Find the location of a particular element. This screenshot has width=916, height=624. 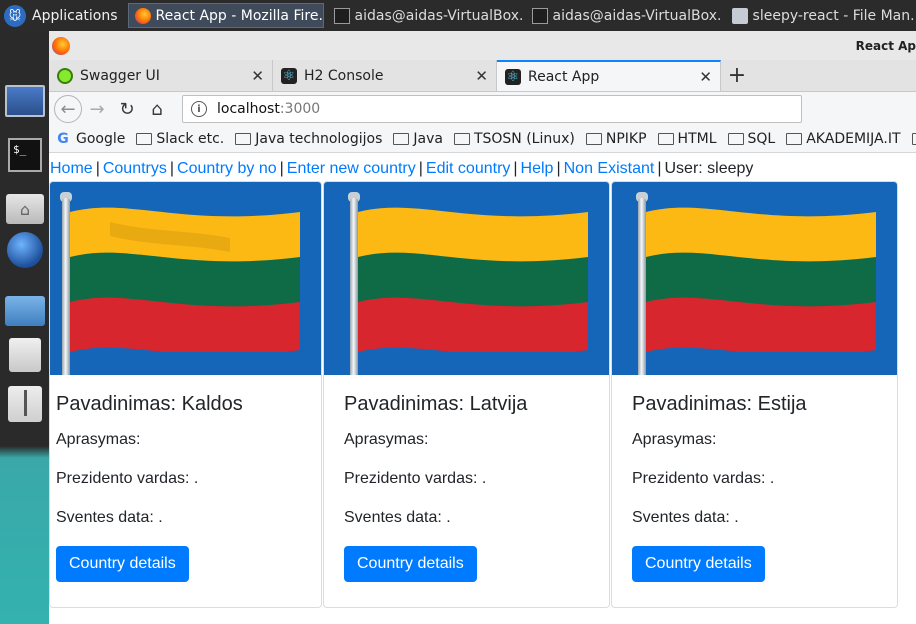

url-bar: i localhost:3000 is located at coordinates (492, 109).